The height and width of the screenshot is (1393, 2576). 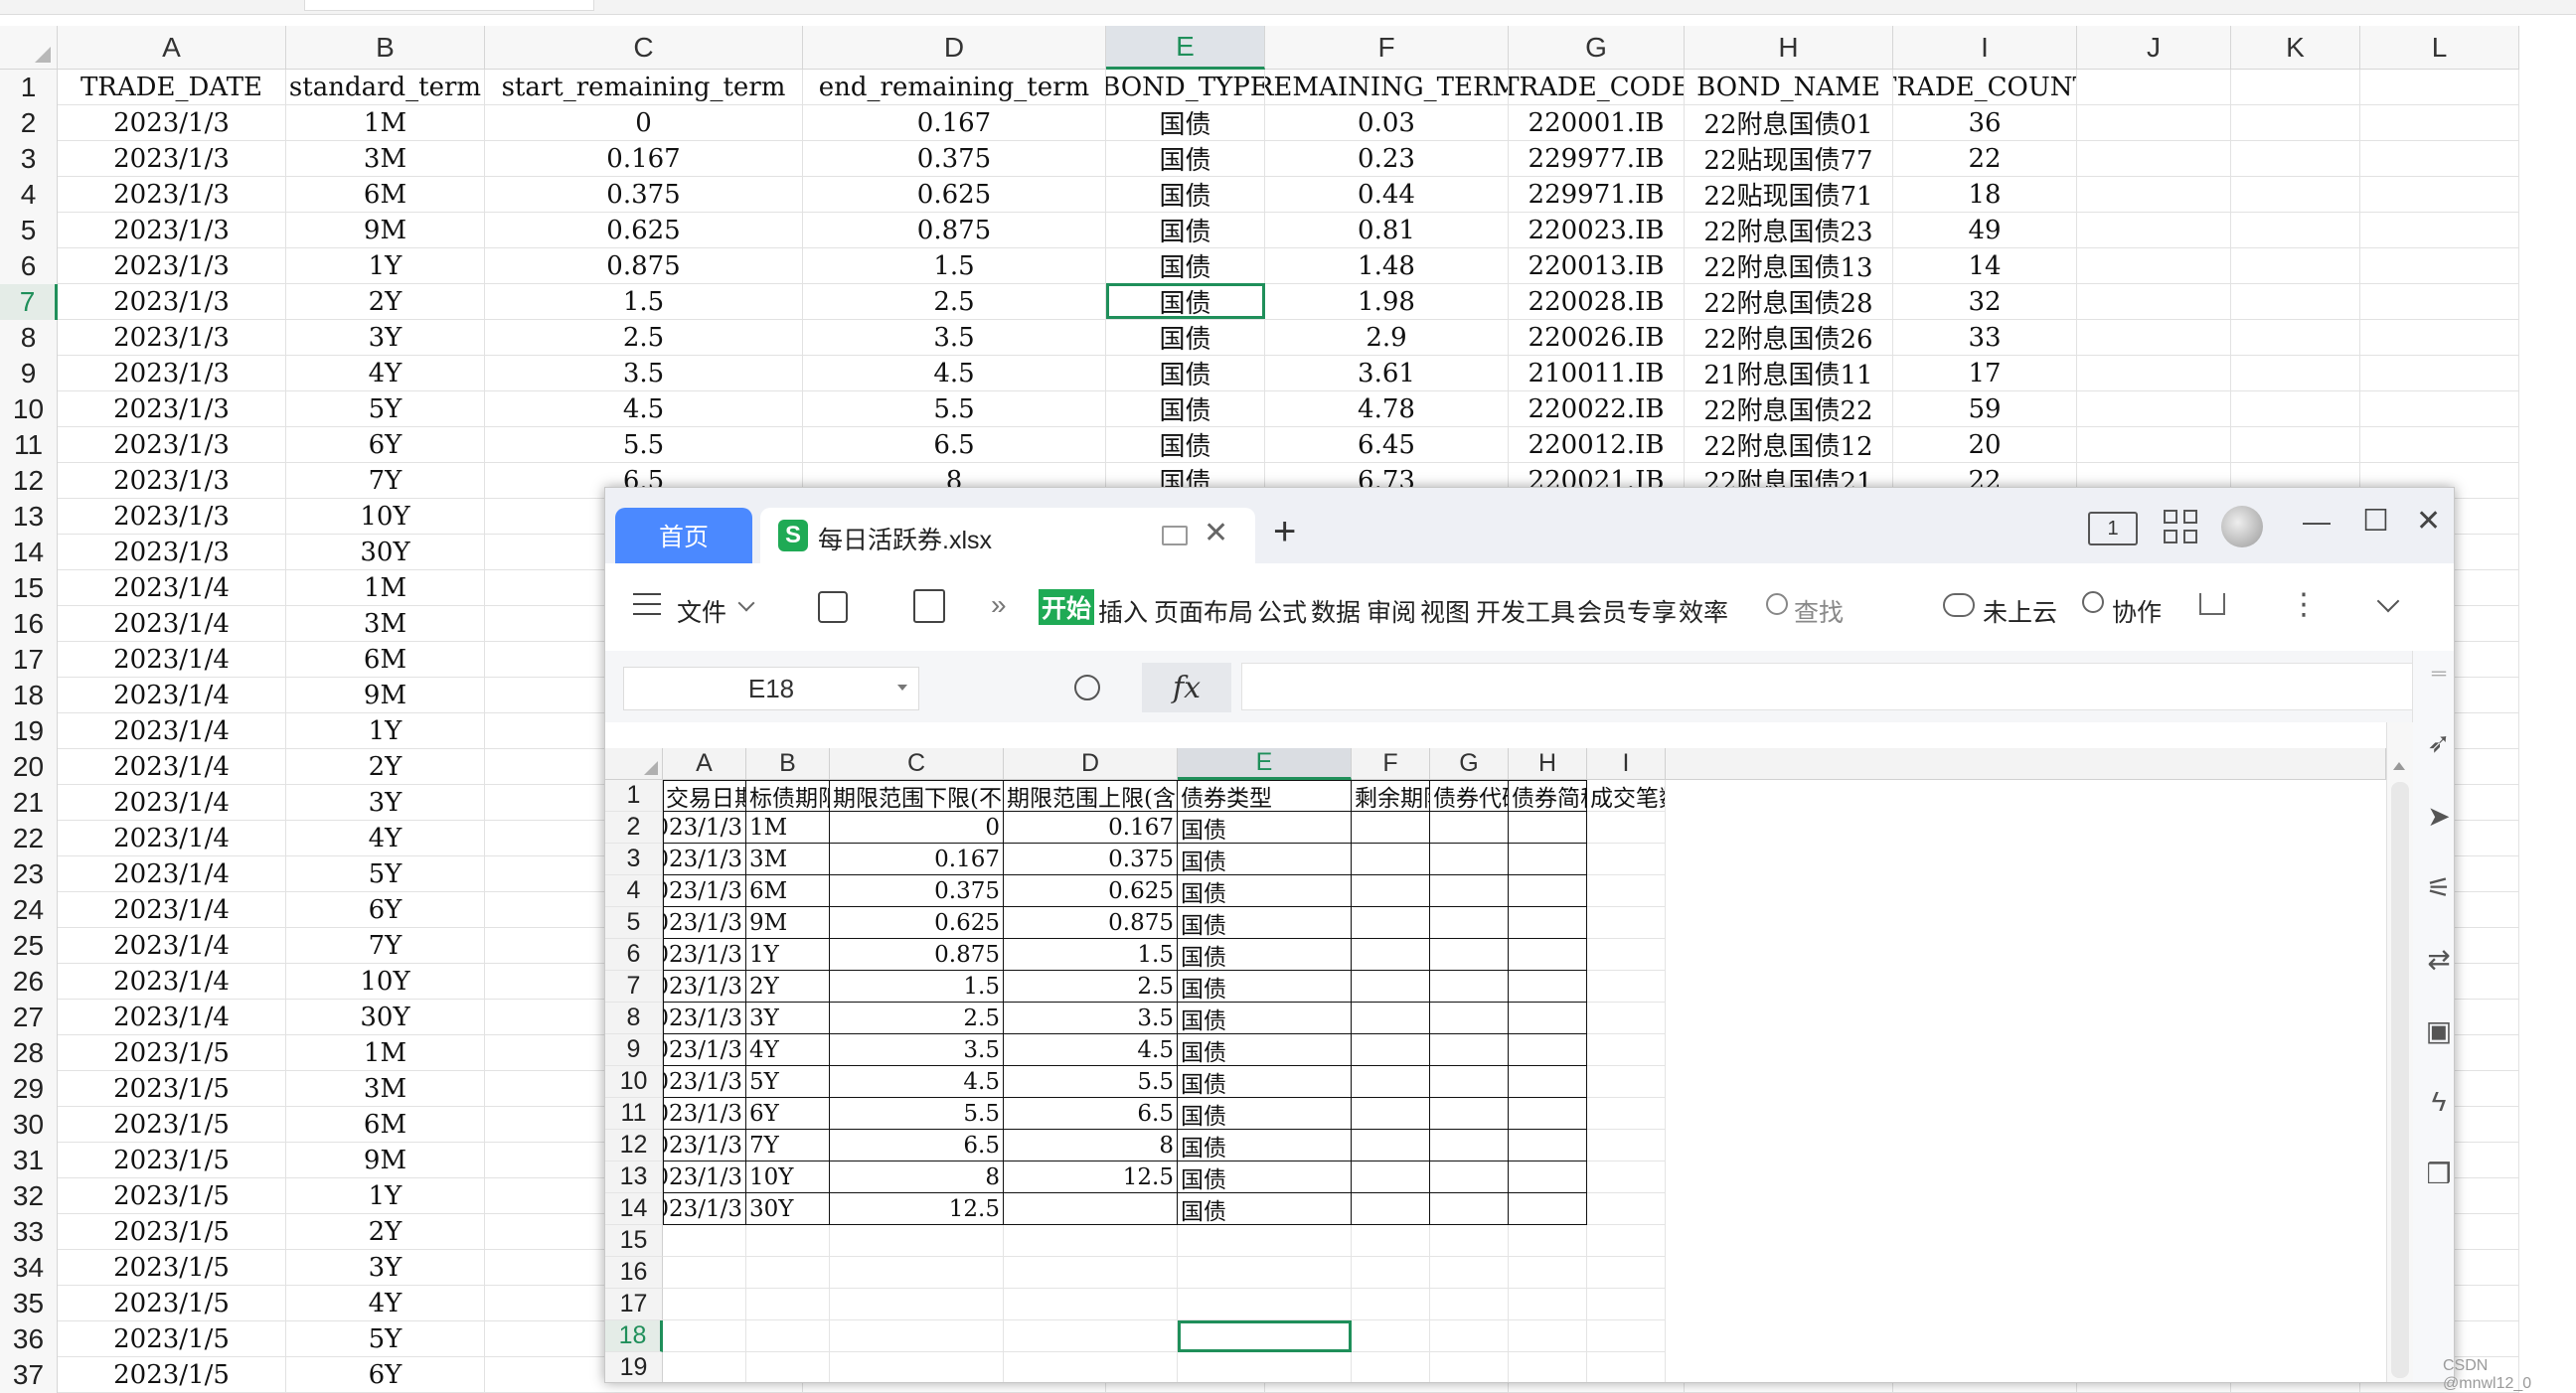 What do you see at coordinates (788, 987) in the screenshot?
I see `inner-table-cell: 2Y` at bounding box center [788, 987].